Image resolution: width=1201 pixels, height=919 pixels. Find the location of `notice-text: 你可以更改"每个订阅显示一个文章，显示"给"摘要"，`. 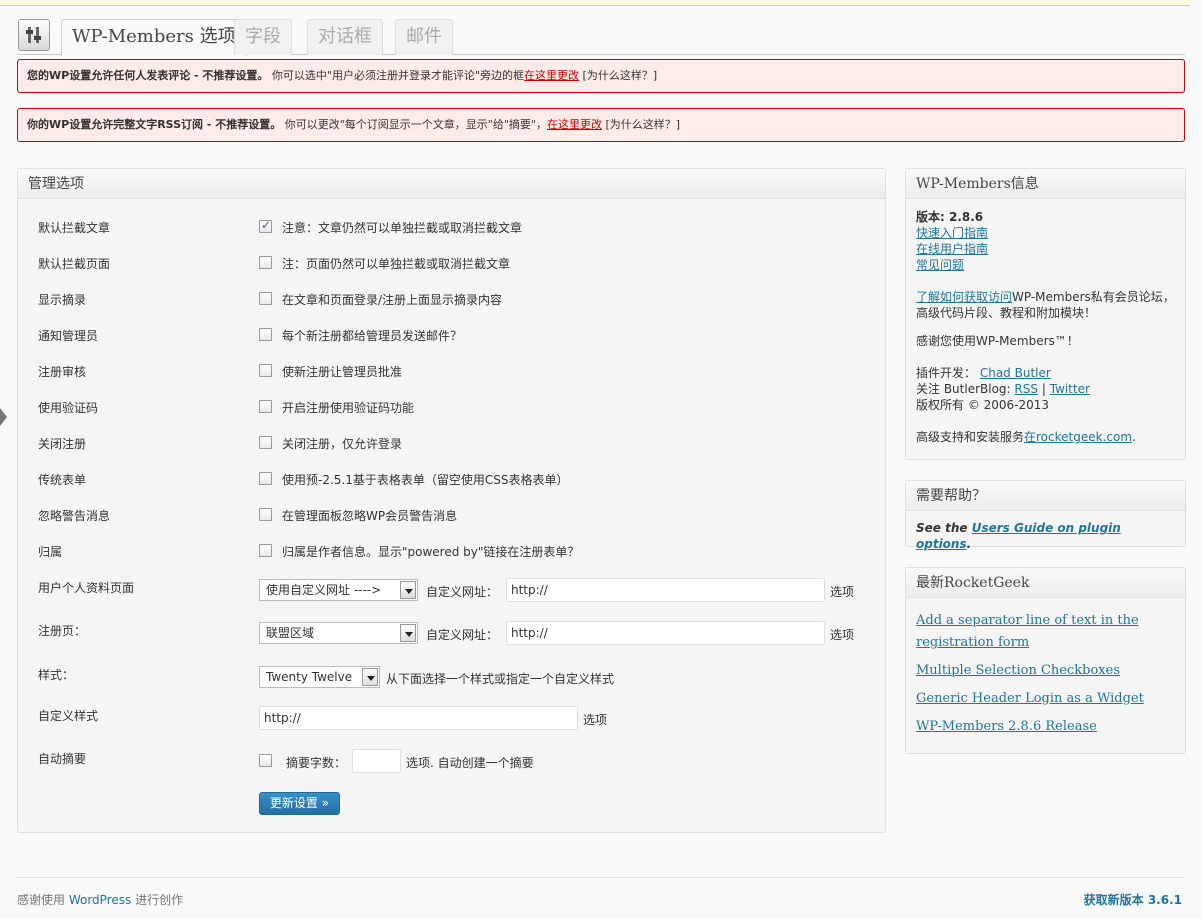

notice-text: 你可以更改"每个订阅显示一个文章，显示"给"摘要"， is located at coordinates (415, 124).